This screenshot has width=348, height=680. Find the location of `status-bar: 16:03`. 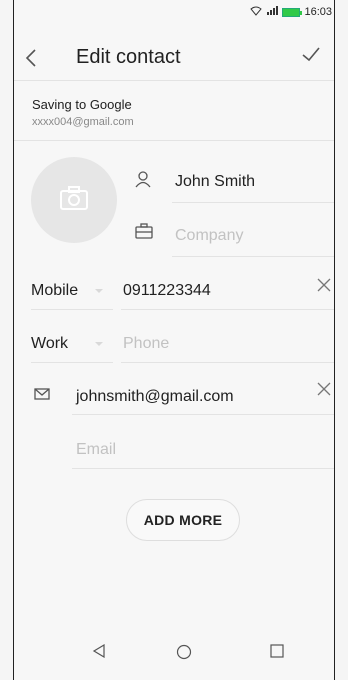

status-bar: 16:03 is located at coordinates (291, 12).